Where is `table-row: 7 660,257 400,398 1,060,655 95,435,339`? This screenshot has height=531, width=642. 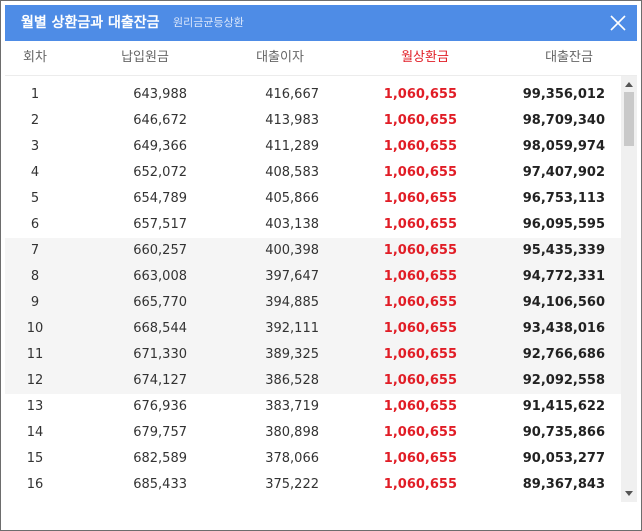
table-row: 7 660,257 400,398 1,060,655 95,435,339 is located at coordinates (313, 251).